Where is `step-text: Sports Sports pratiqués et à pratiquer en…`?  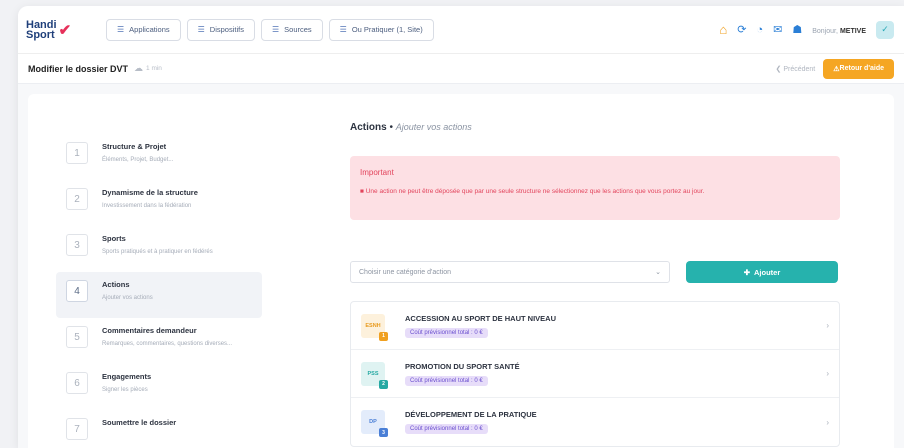
step-text: Sports Sports pratiqués et à pratiquer en… is located at coordinates (157, 244).